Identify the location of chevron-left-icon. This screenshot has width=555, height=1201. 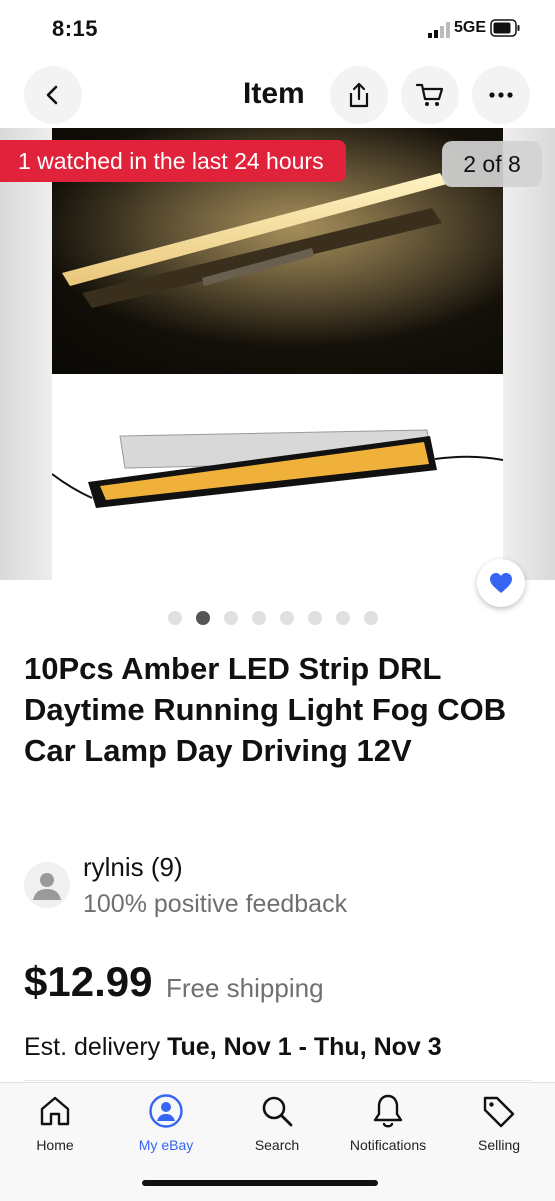
(52, 95).